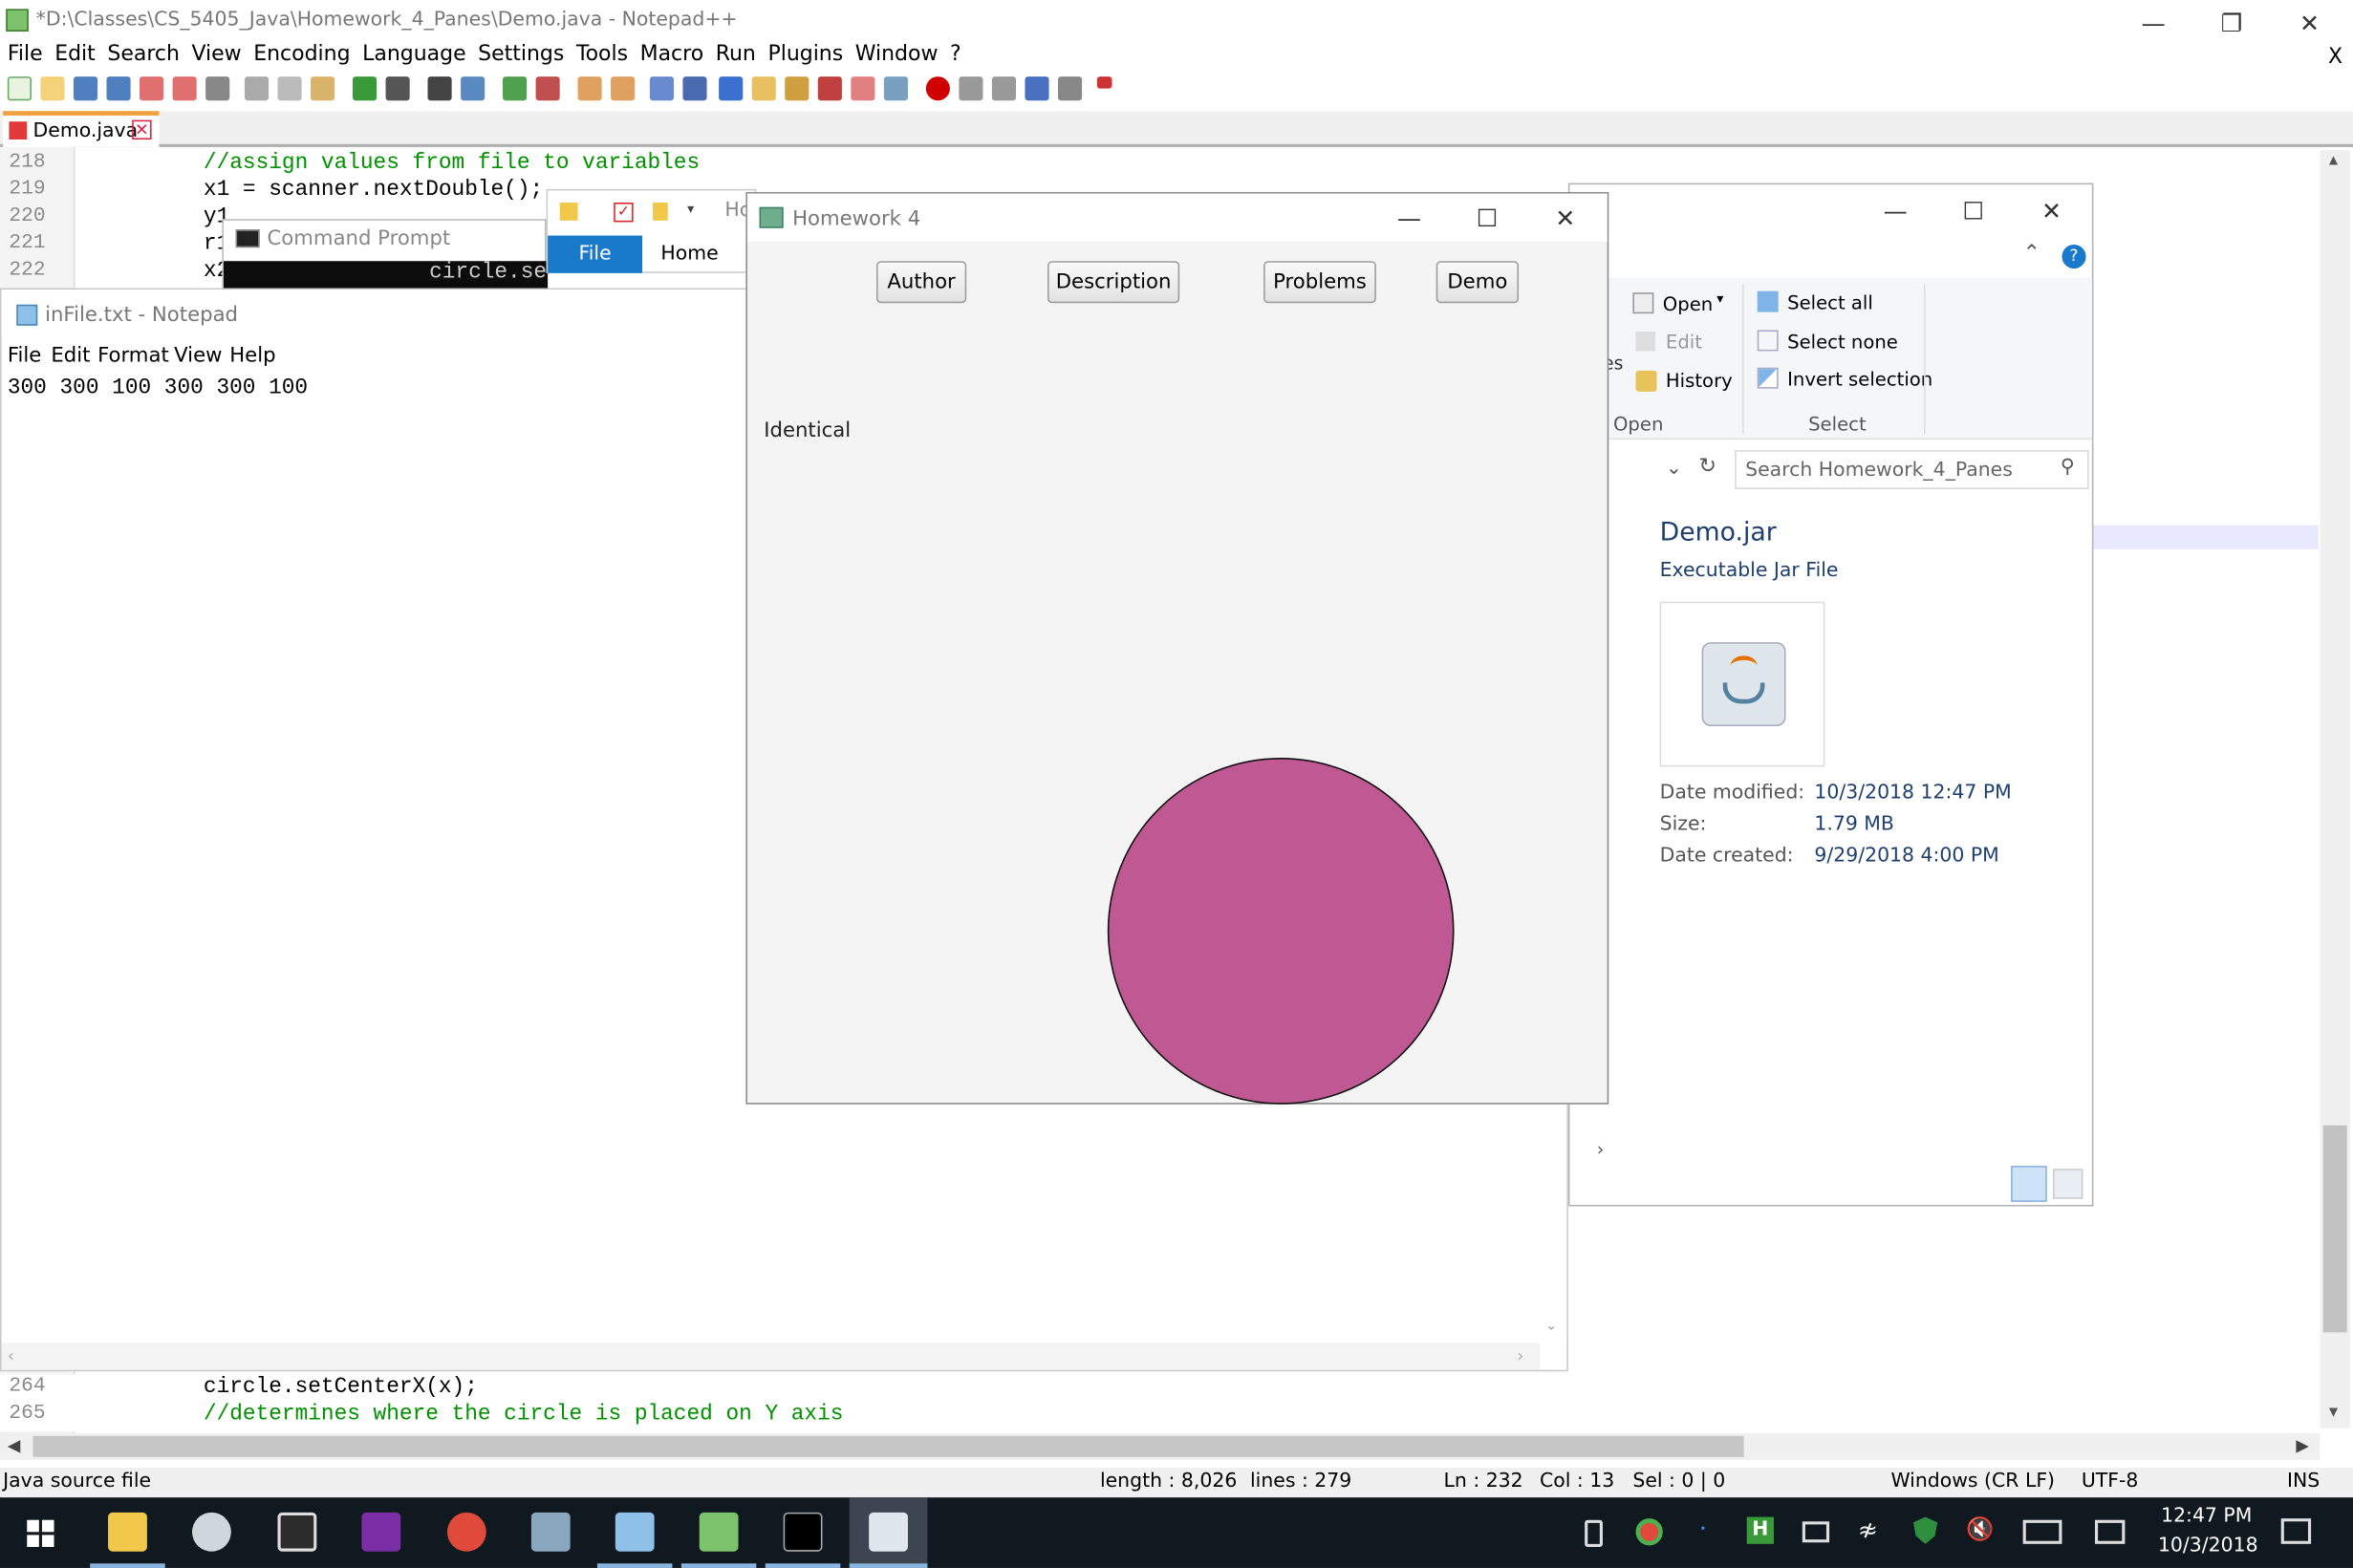 The image size is (2353, 1568). Describe the element at coordinates (386, 275) in the screenshot. I see `cmd-console: circle.se` at that location.